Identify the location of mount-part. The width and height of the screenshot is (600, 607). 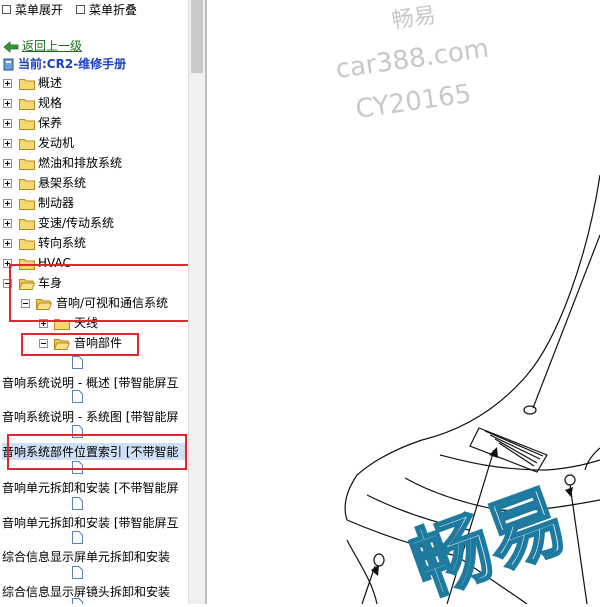
(379, 560).